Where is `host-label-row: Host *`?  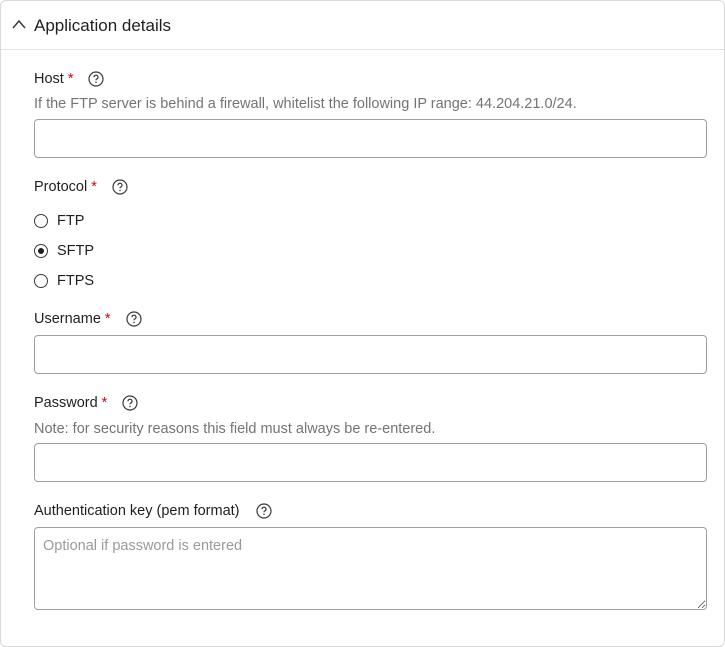
host-label-row: Host * is located at coordinates (69, 79).